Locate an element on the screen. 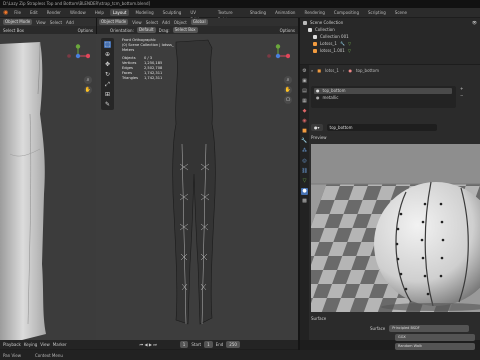 The image size is (480, 360). menu-edit: Edit is located at coordinates (34, 12).